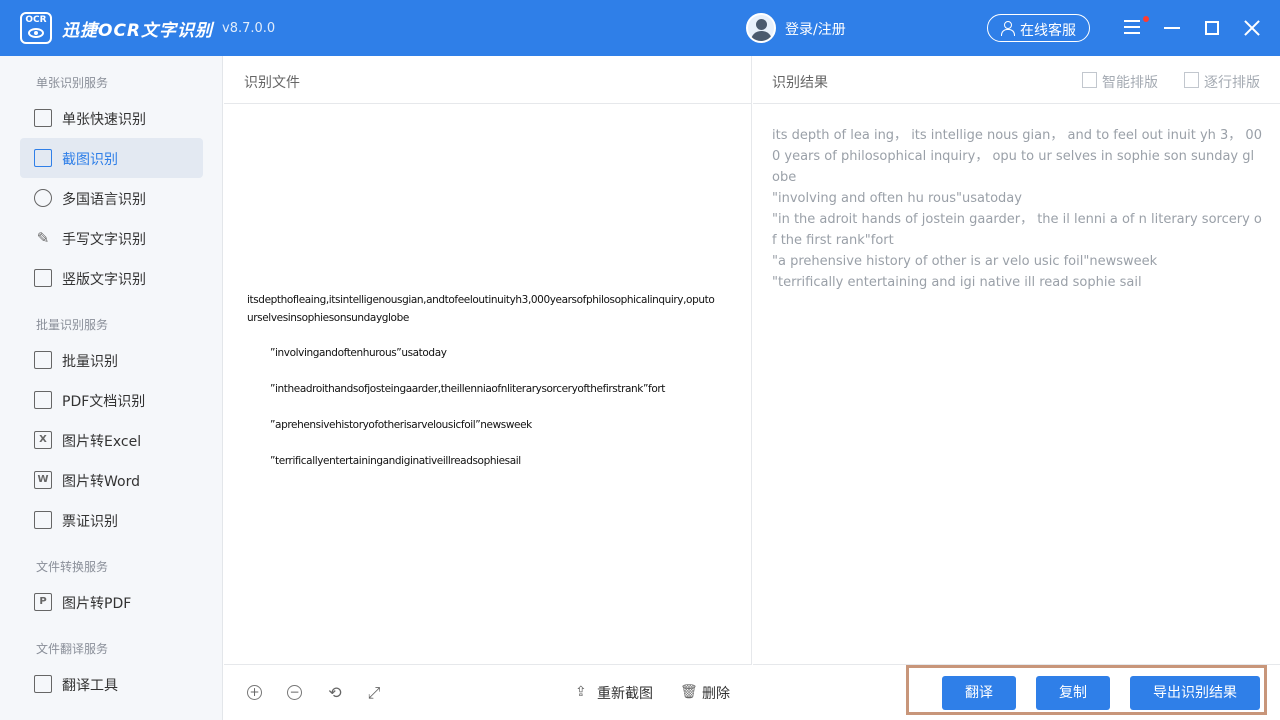 The image size is (1280, 720). I want to click on word-icon: W, so click(43, 480).